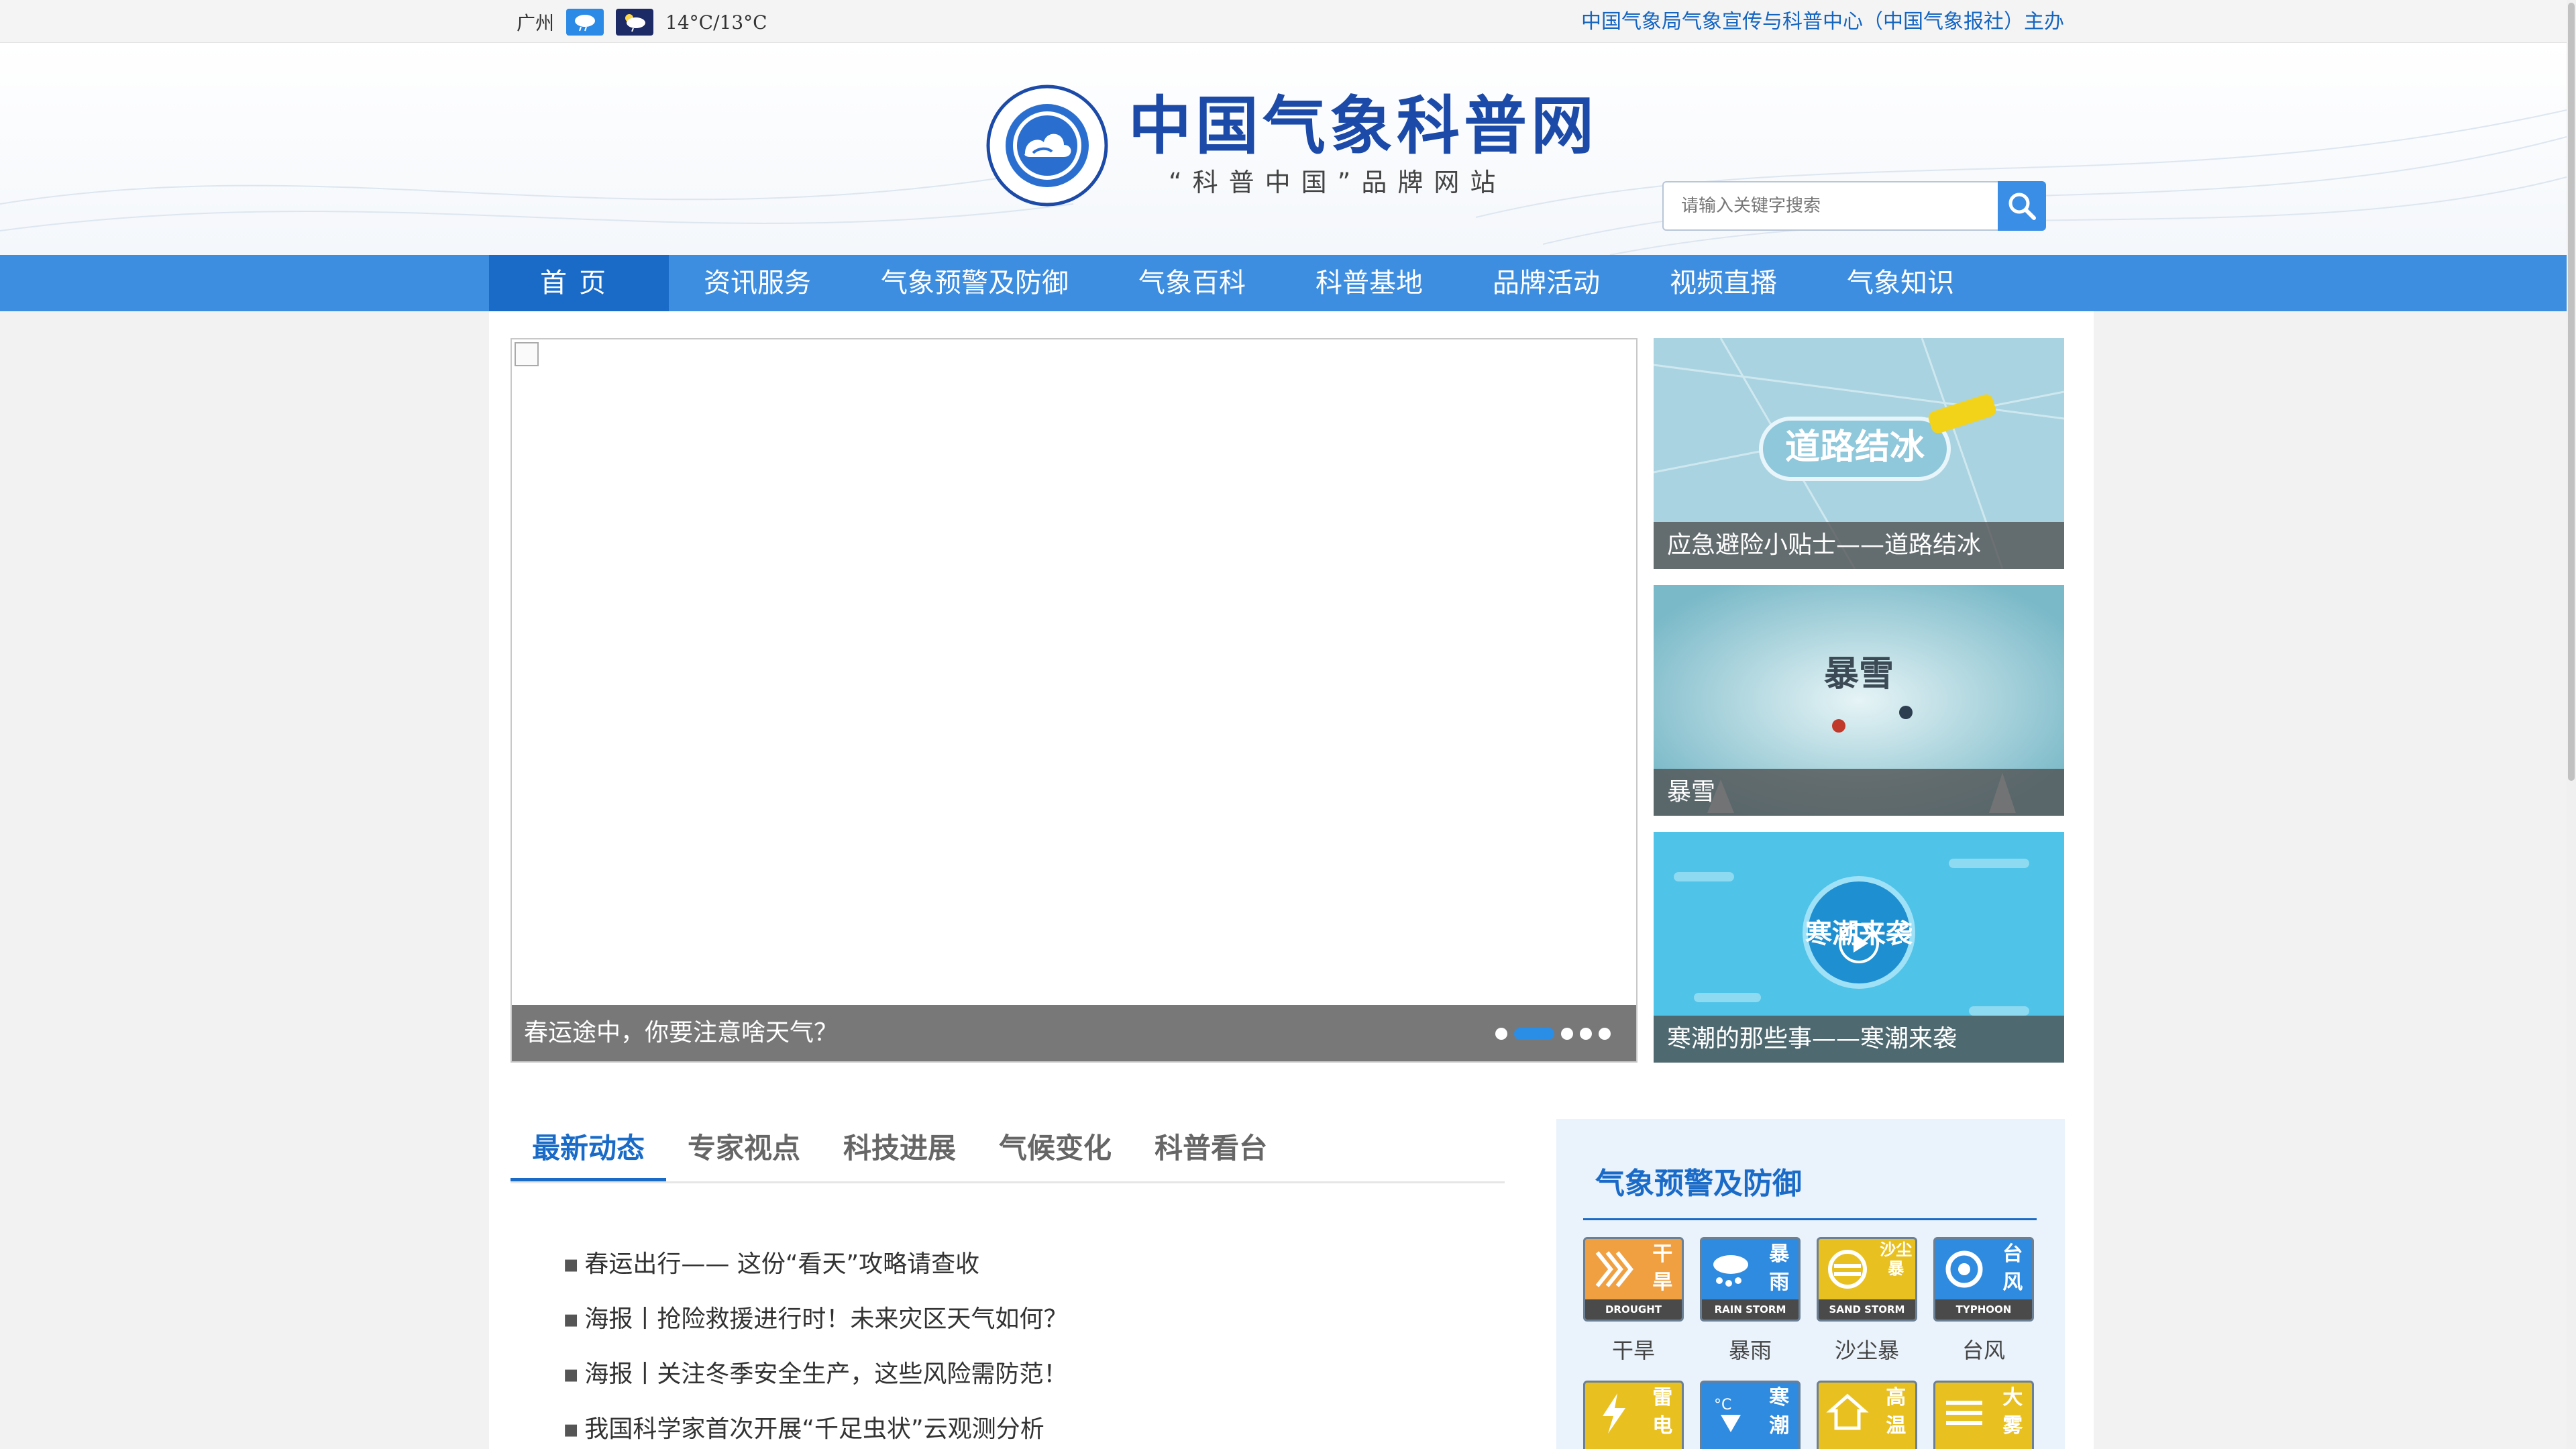  What do you see at coordinates (1867, 1279) in the screenshot?
I see `sandstorm-warning-icon: 沙尘暴 SAND STORM` at bounding box center [1867, 1279].